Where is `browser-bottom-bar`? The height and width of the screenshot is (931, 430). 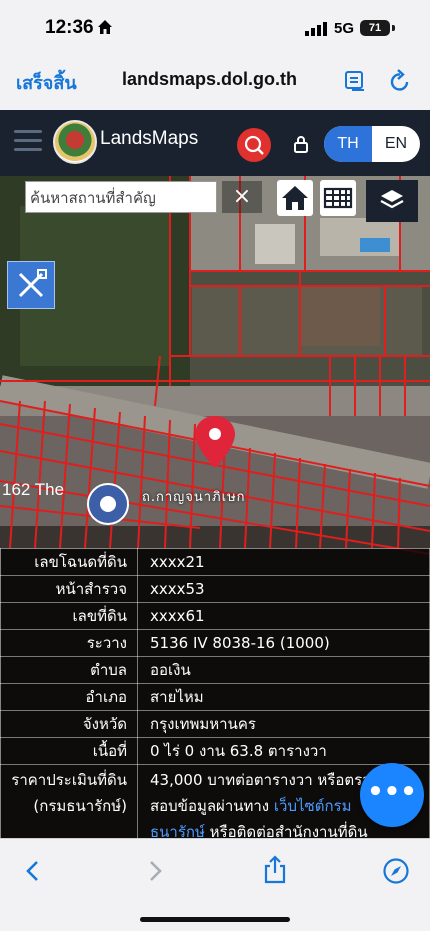
browser-bottom-bar is located at coordinates (215, 884).